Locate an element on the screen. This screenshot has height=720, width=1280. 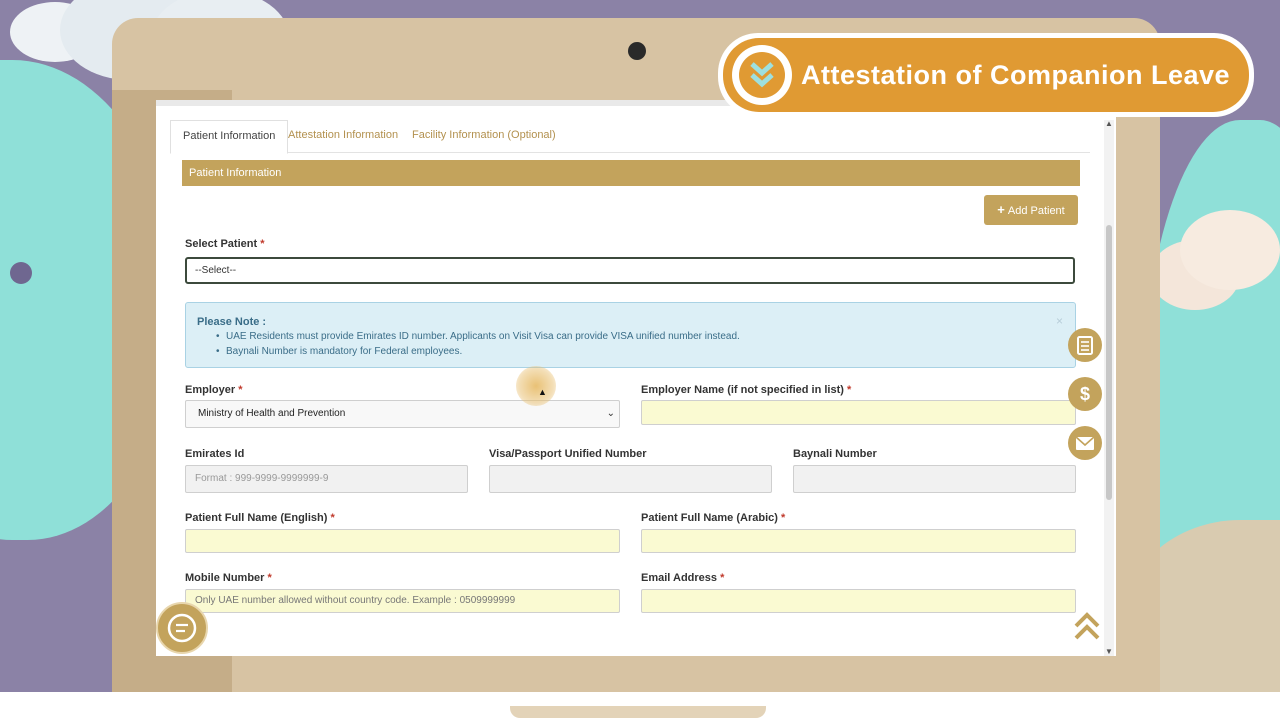
chevron-down-icon: ⌄ is located at coordinates (610, 413).